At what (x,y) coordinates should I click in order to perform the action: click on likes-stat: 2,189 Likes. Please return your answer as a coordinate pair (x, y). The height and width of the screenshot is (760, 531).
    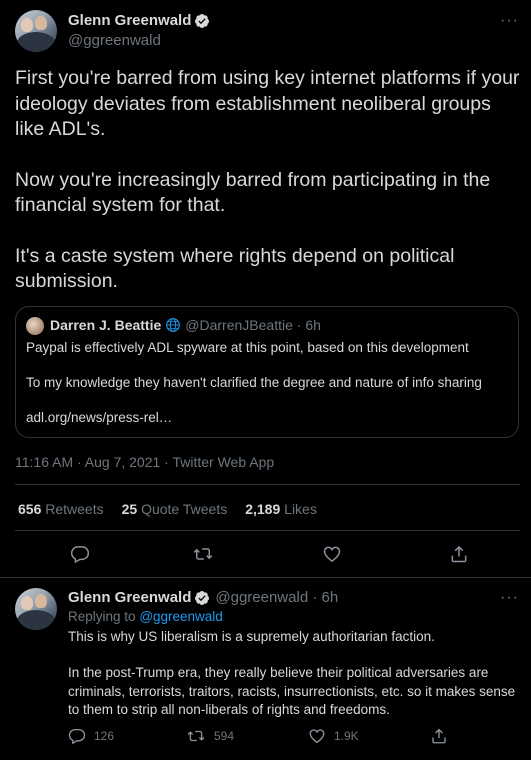
    Looking at the image, I should click on (281, 509).